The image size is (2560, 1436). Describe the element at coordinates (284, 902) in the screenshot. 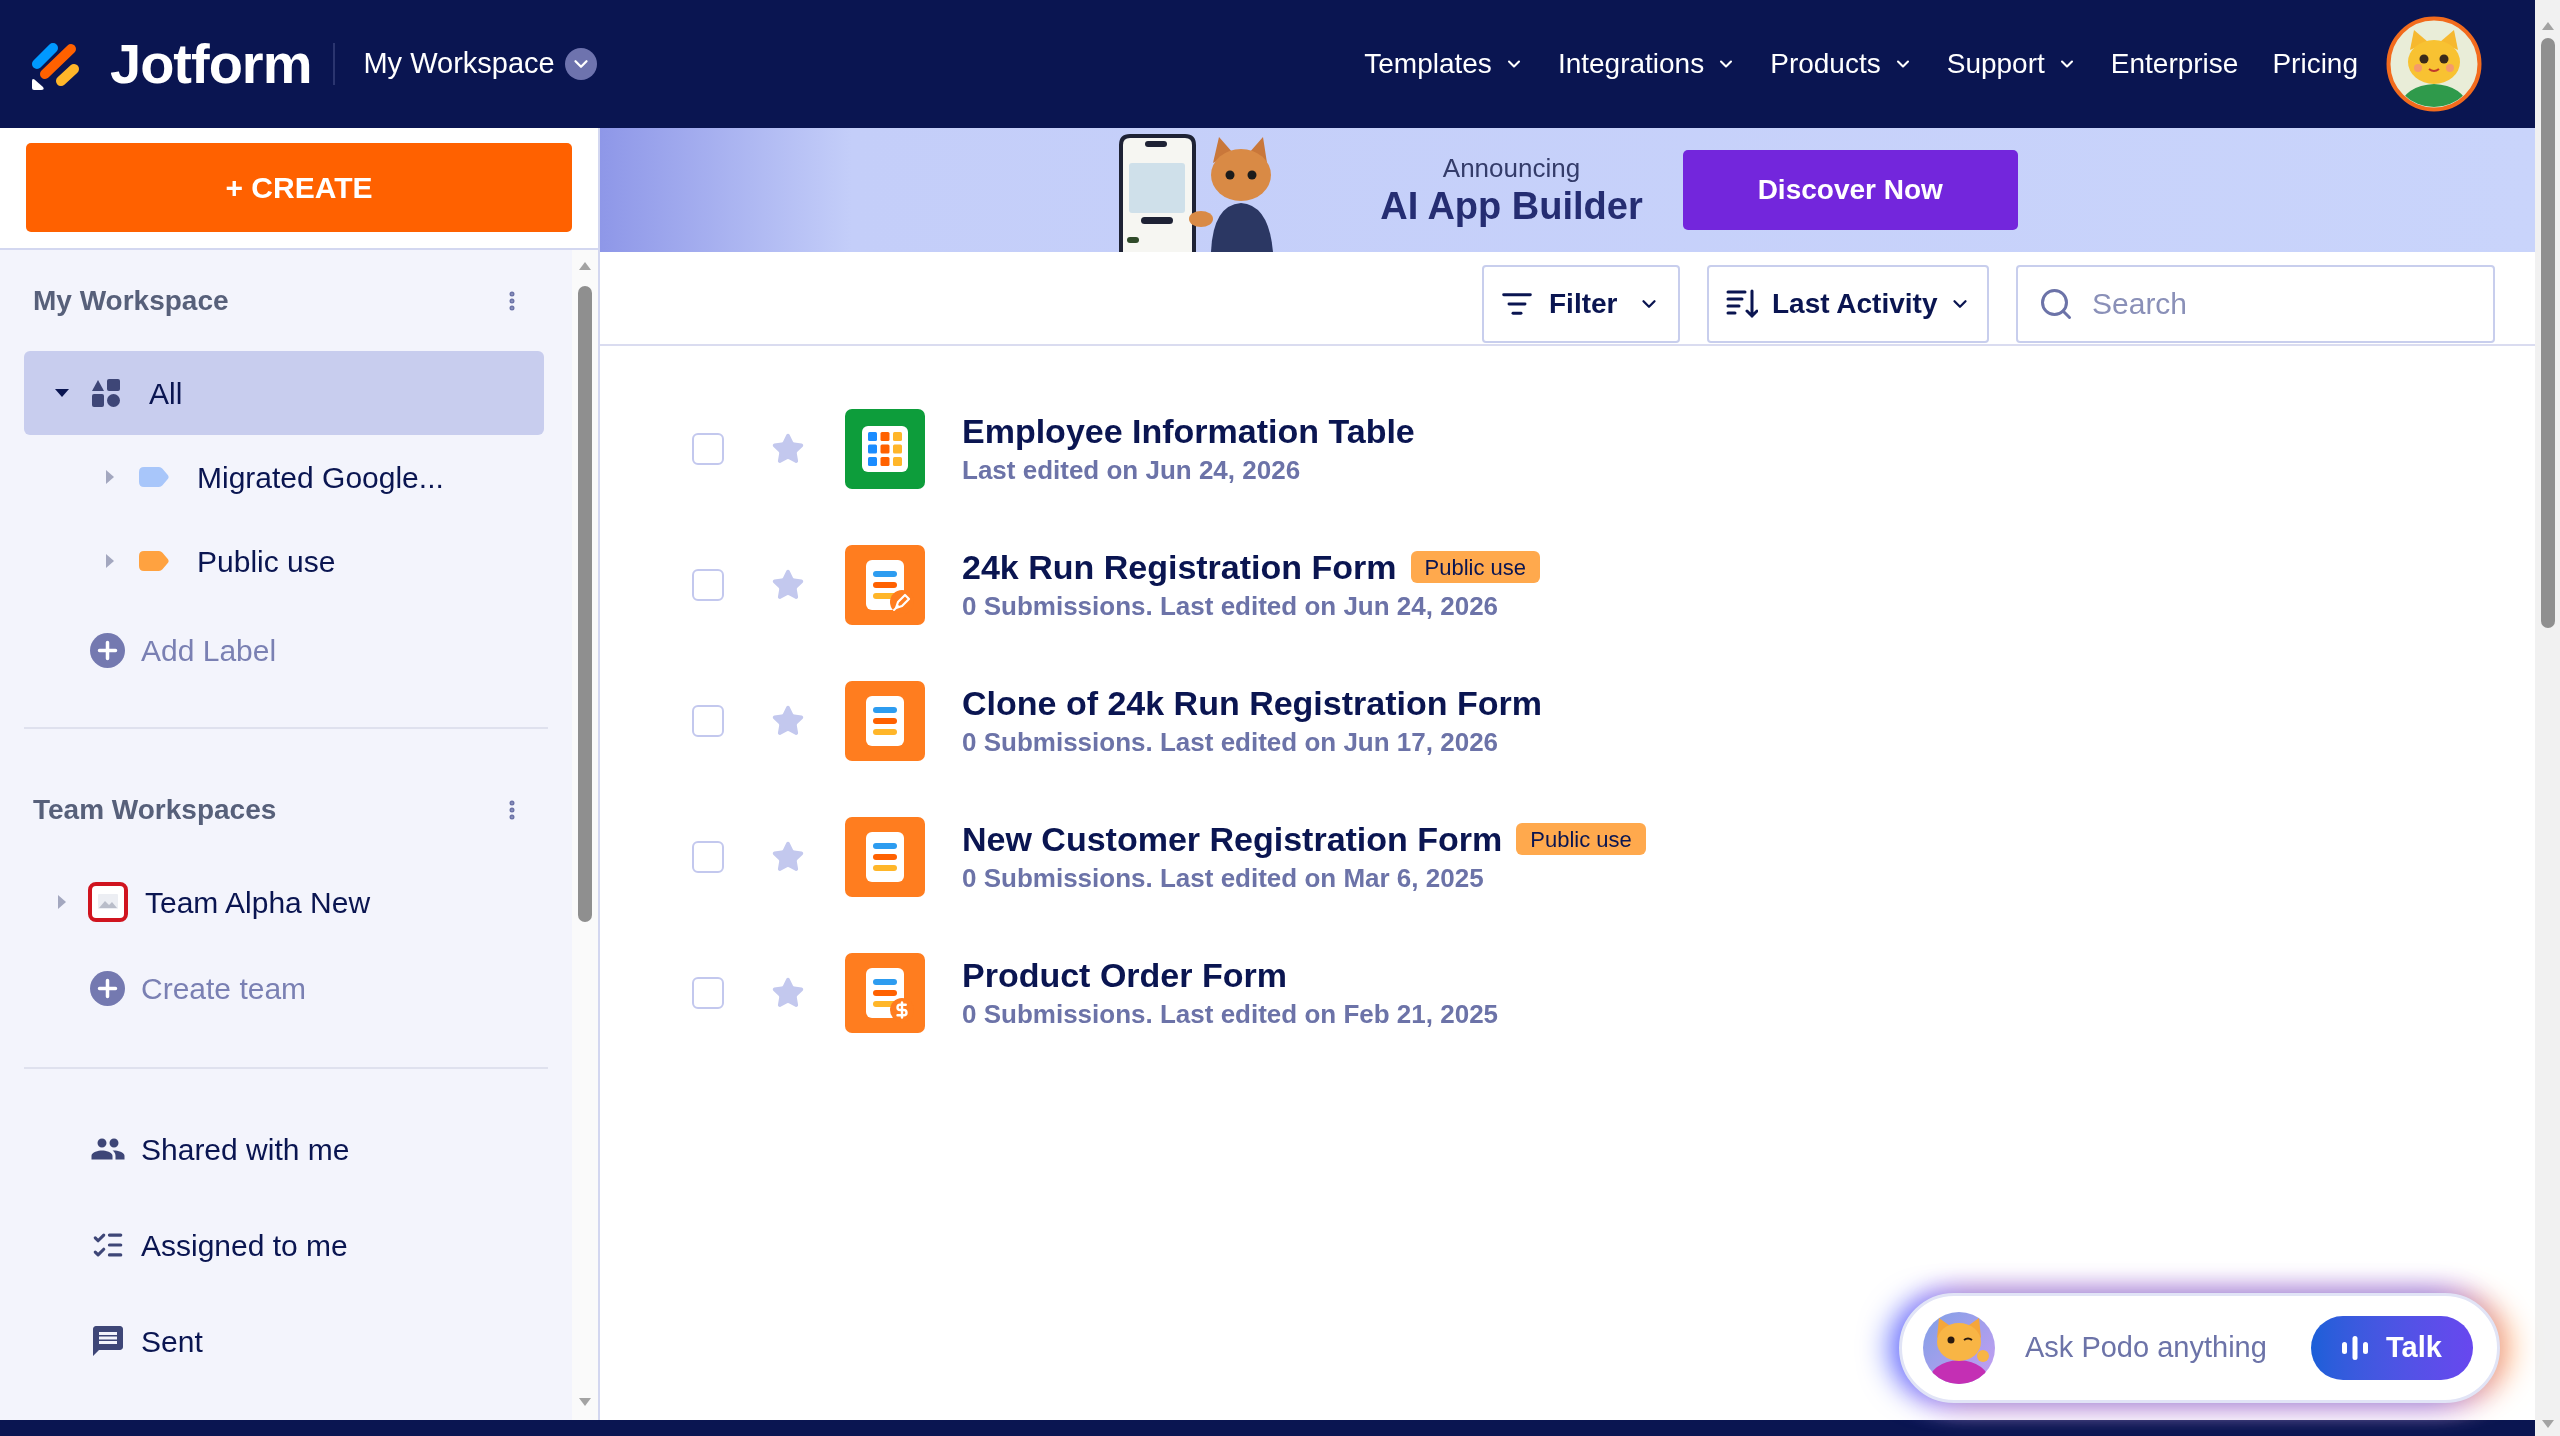

I see `team-item: Team Alpha New` at that location.